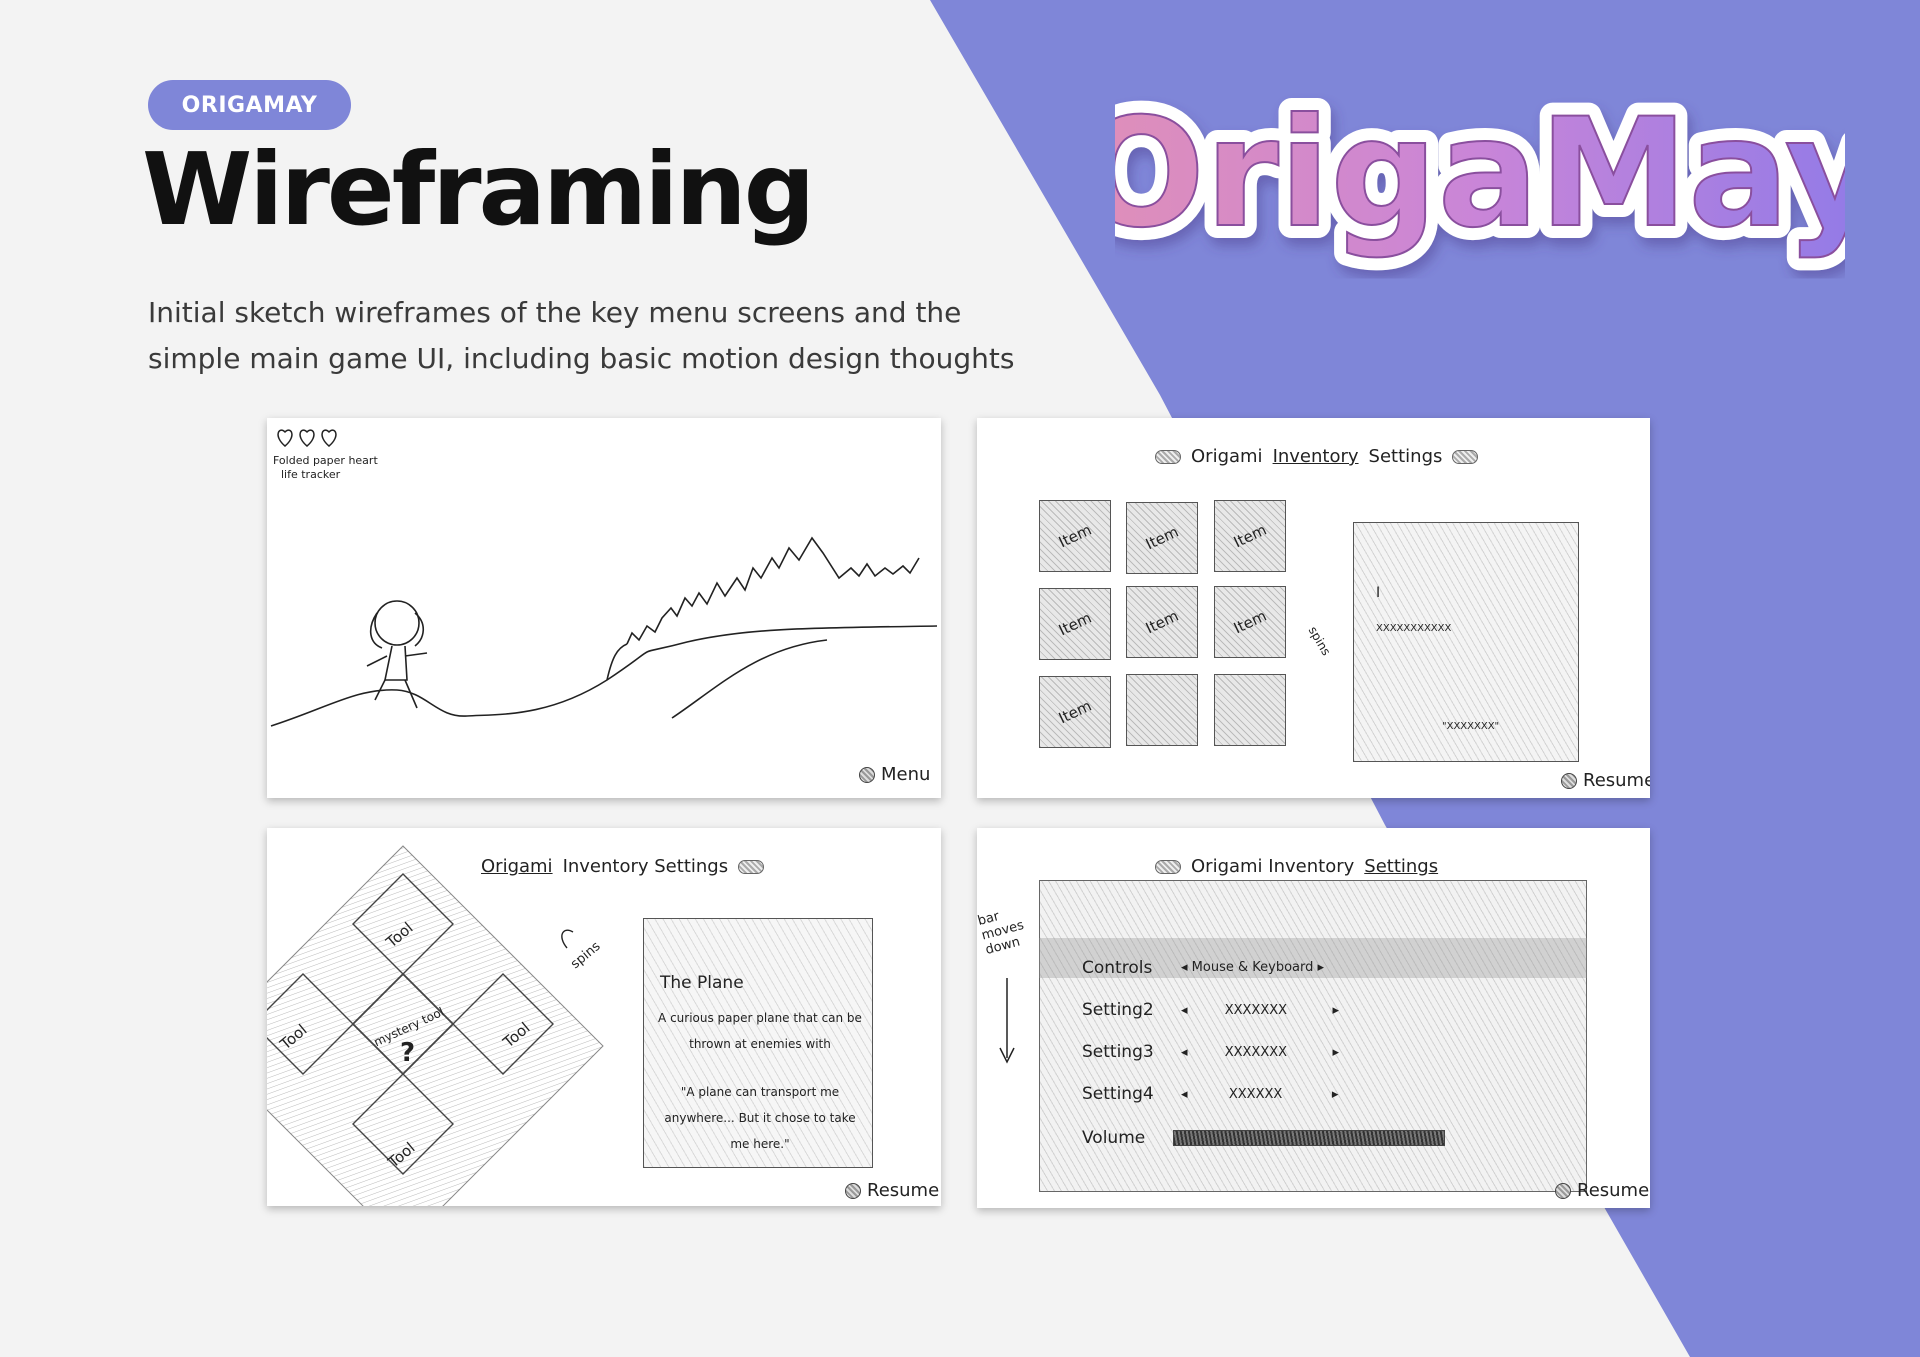 The width and height of the screenshot is (1920, 1357). Describe the element at coordinates (1118, 1010) in the screenshot. I see `setting-label-2: Setting2` at that location.